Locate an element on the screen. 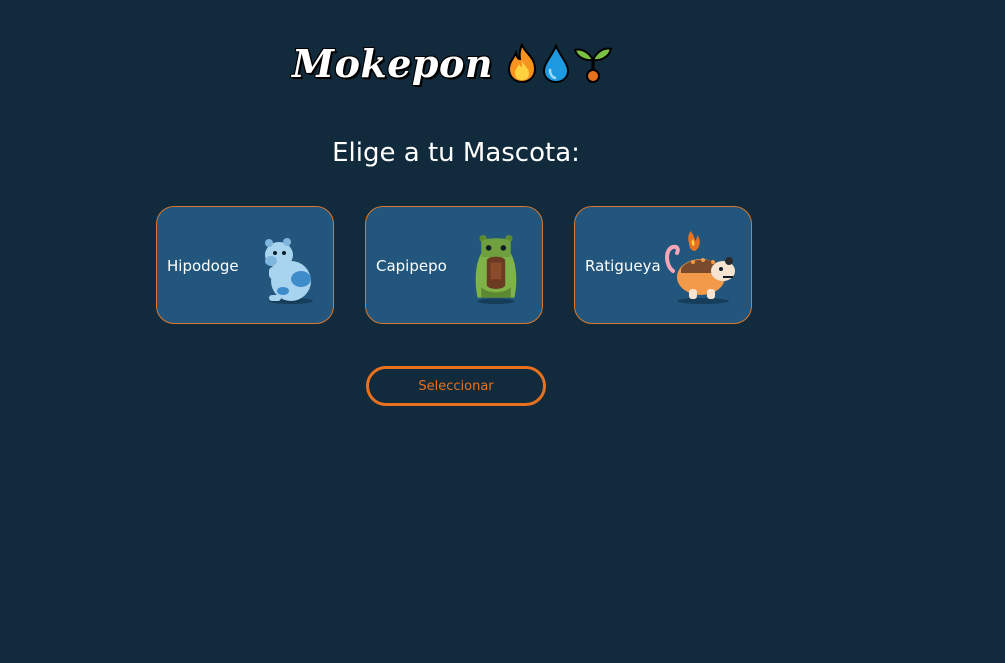 Image resolution: width=1005 pixels, height=663 pixels. pet-card-label: Ratigueya is located at coordinates (623, 266).